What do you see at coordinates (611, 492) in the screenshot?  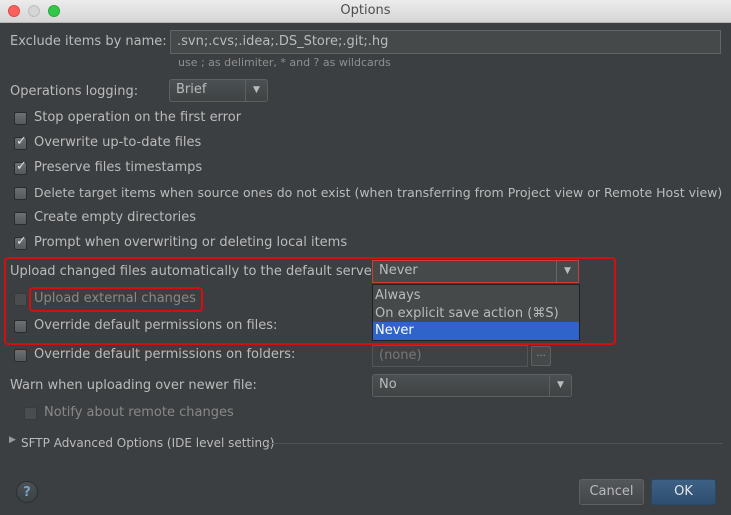 I see `cancel-button: Cancel` at bounding box center [611, 492].